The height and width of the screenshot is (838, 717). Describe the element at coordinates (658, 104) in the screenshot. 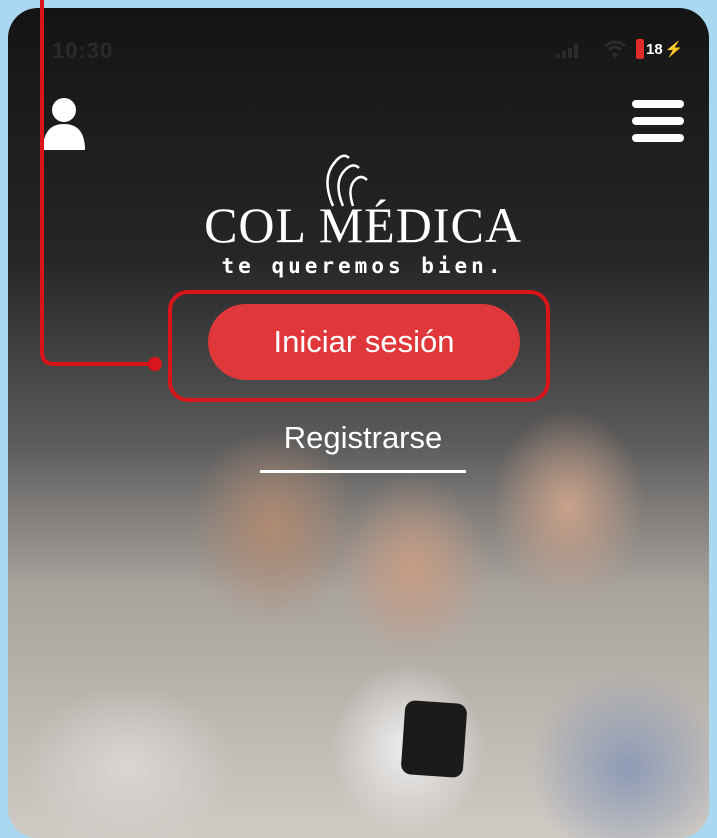

I see `hamburger-menu-icon` at that location.